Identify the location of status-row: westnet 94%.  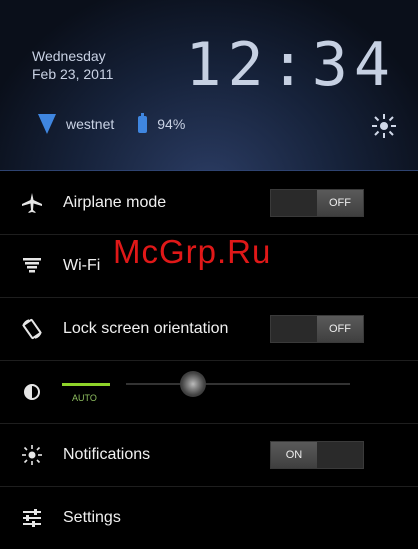
(112, 123).